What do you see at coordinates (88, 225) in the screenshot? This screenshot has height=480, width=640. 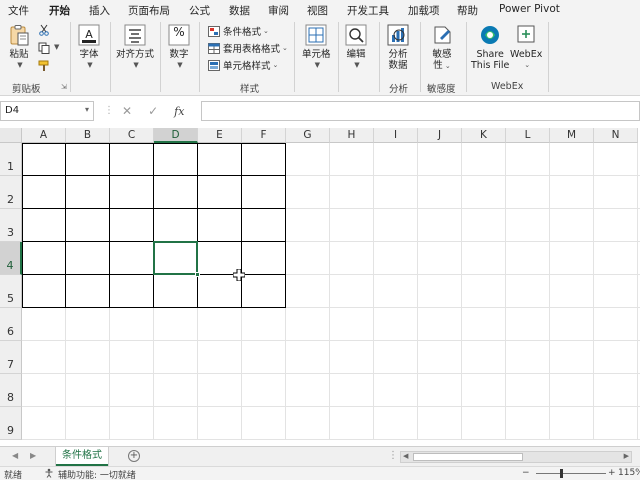 I see `cell-b3` at bounding box center [88, 225].